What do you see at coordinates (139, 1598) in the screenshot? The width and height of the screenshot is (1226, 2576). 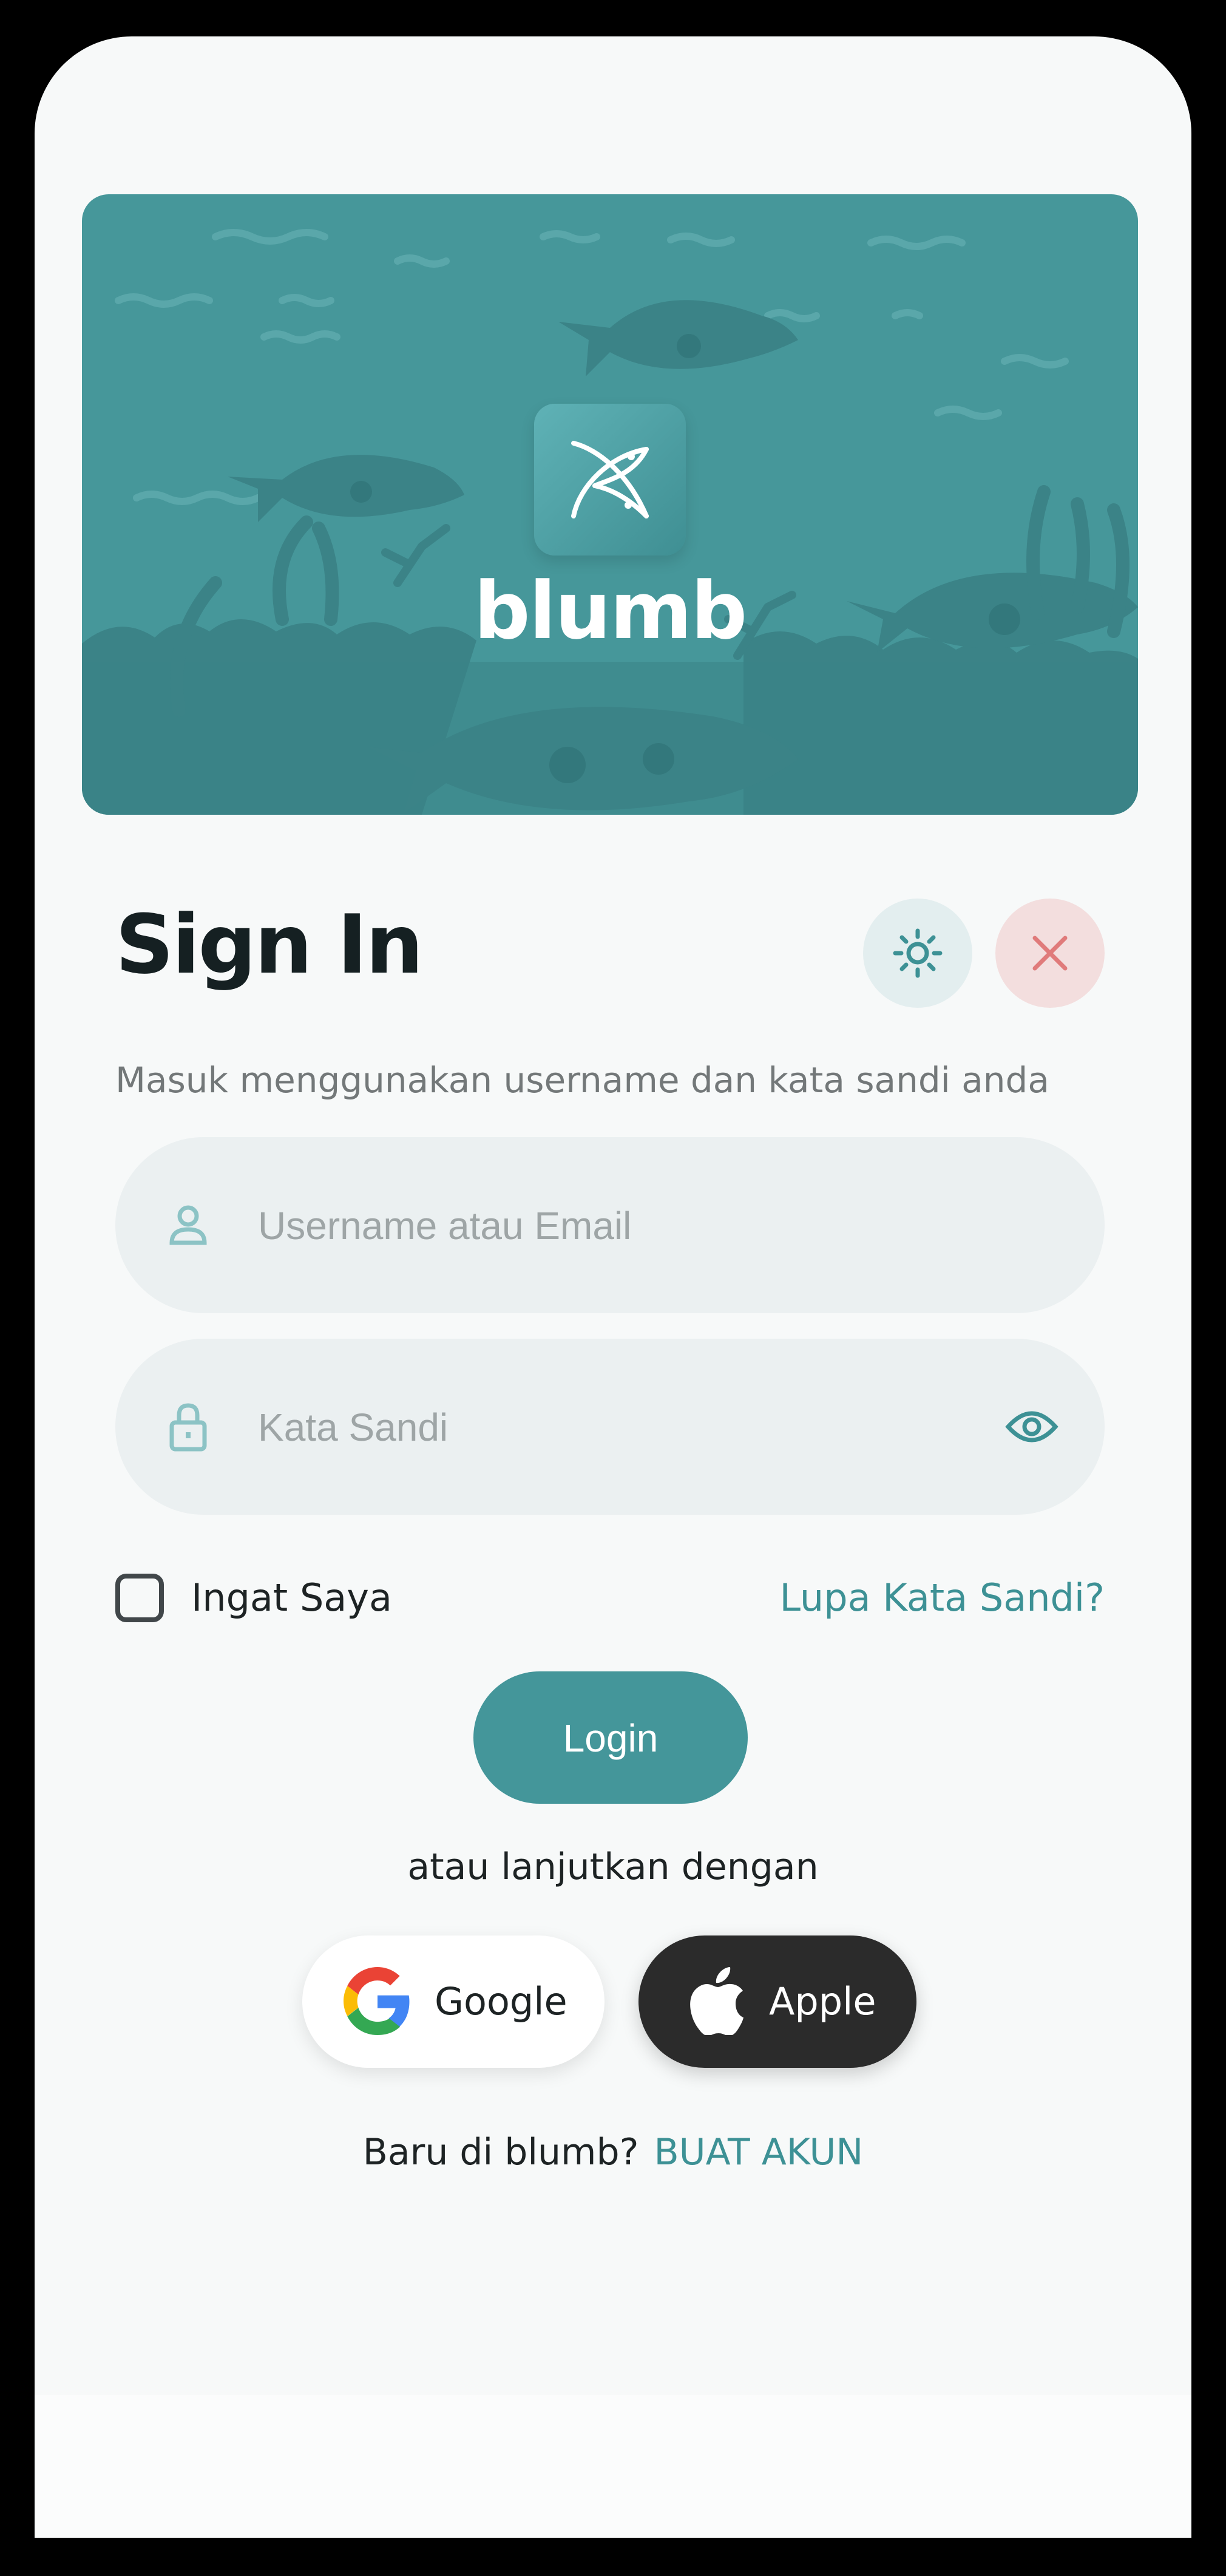 I see `remember-me-checkbox` at bounding box center [139, 1598].